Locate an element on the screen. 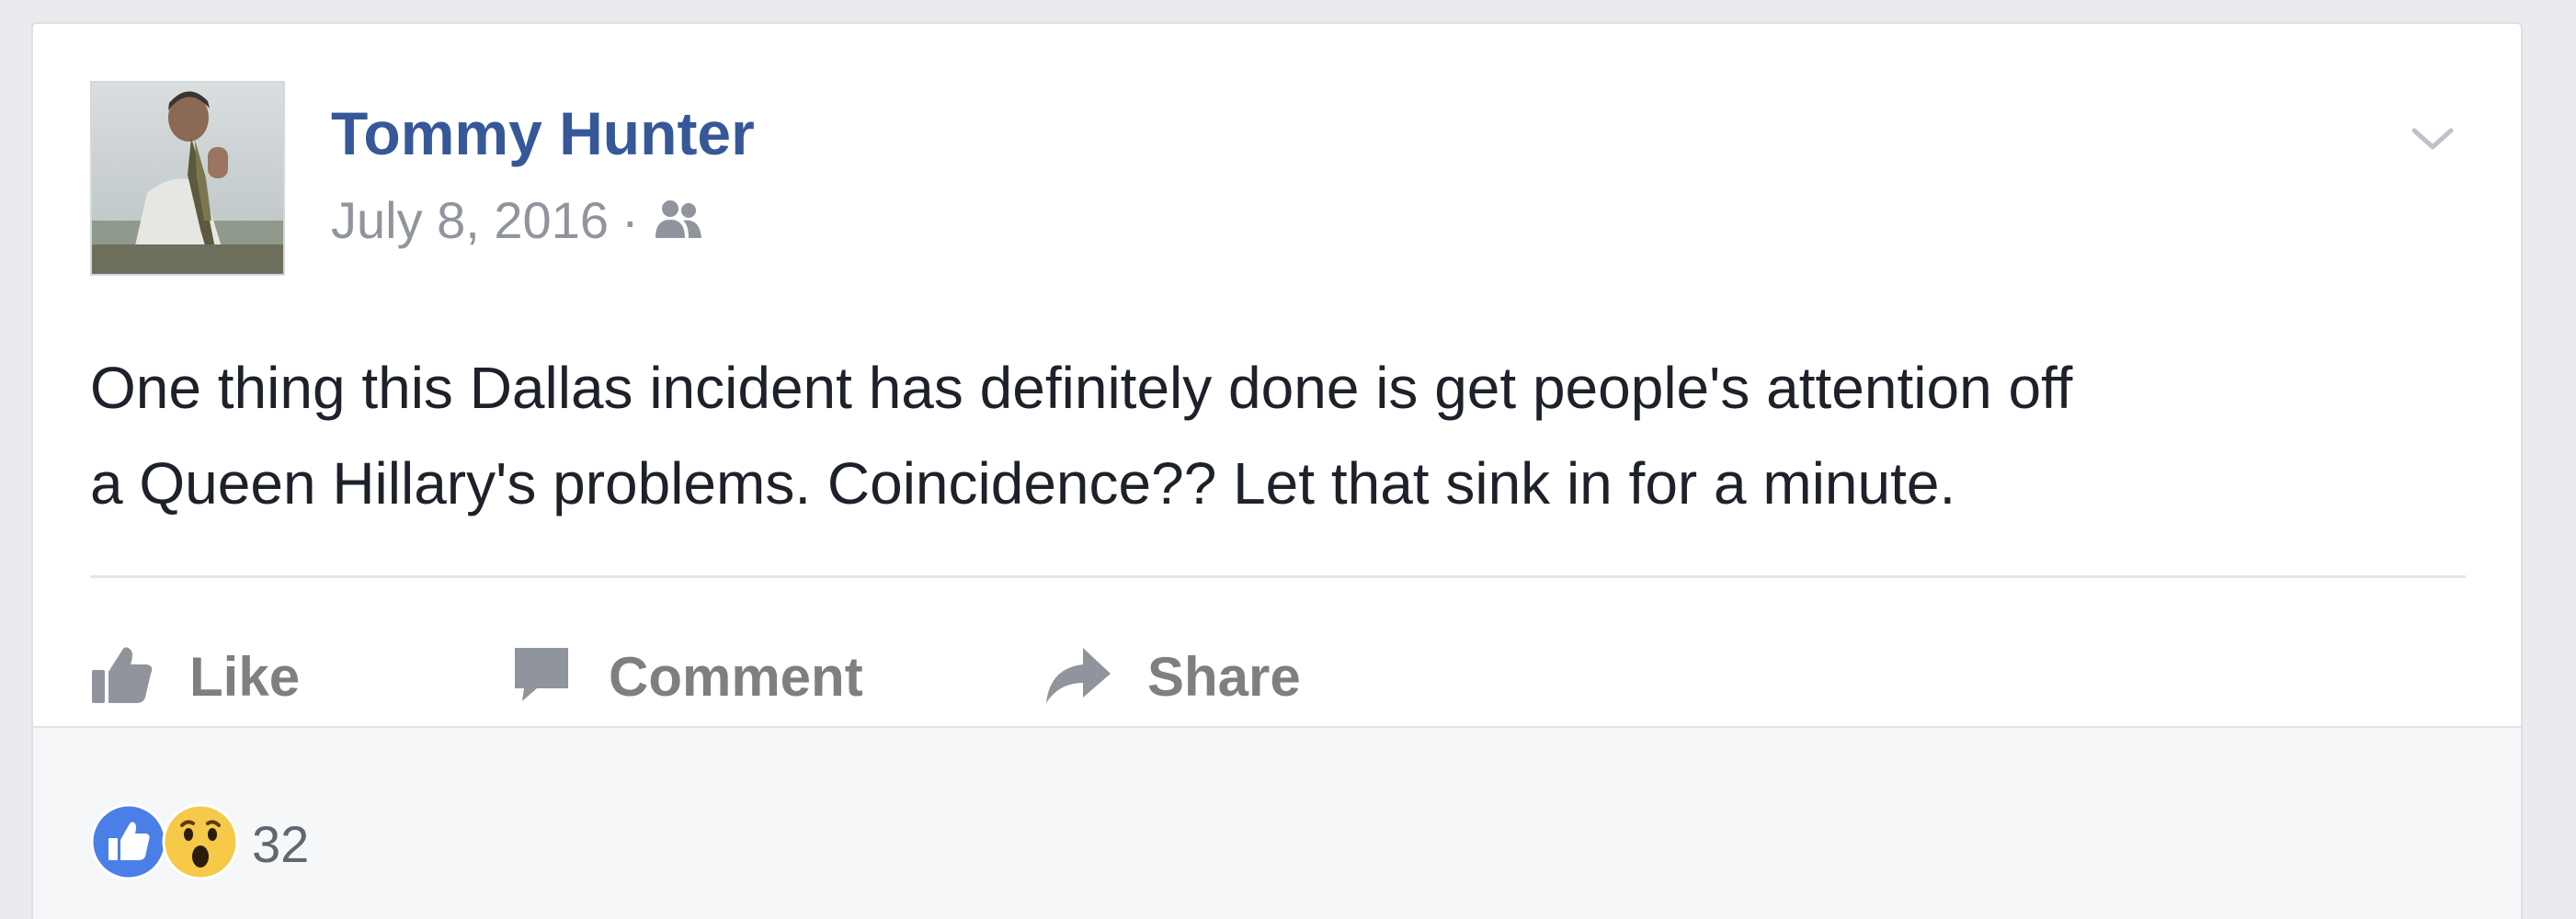 This screenshot has height=919, width=2576. avatar-photo is located at coordinates (187, 178).